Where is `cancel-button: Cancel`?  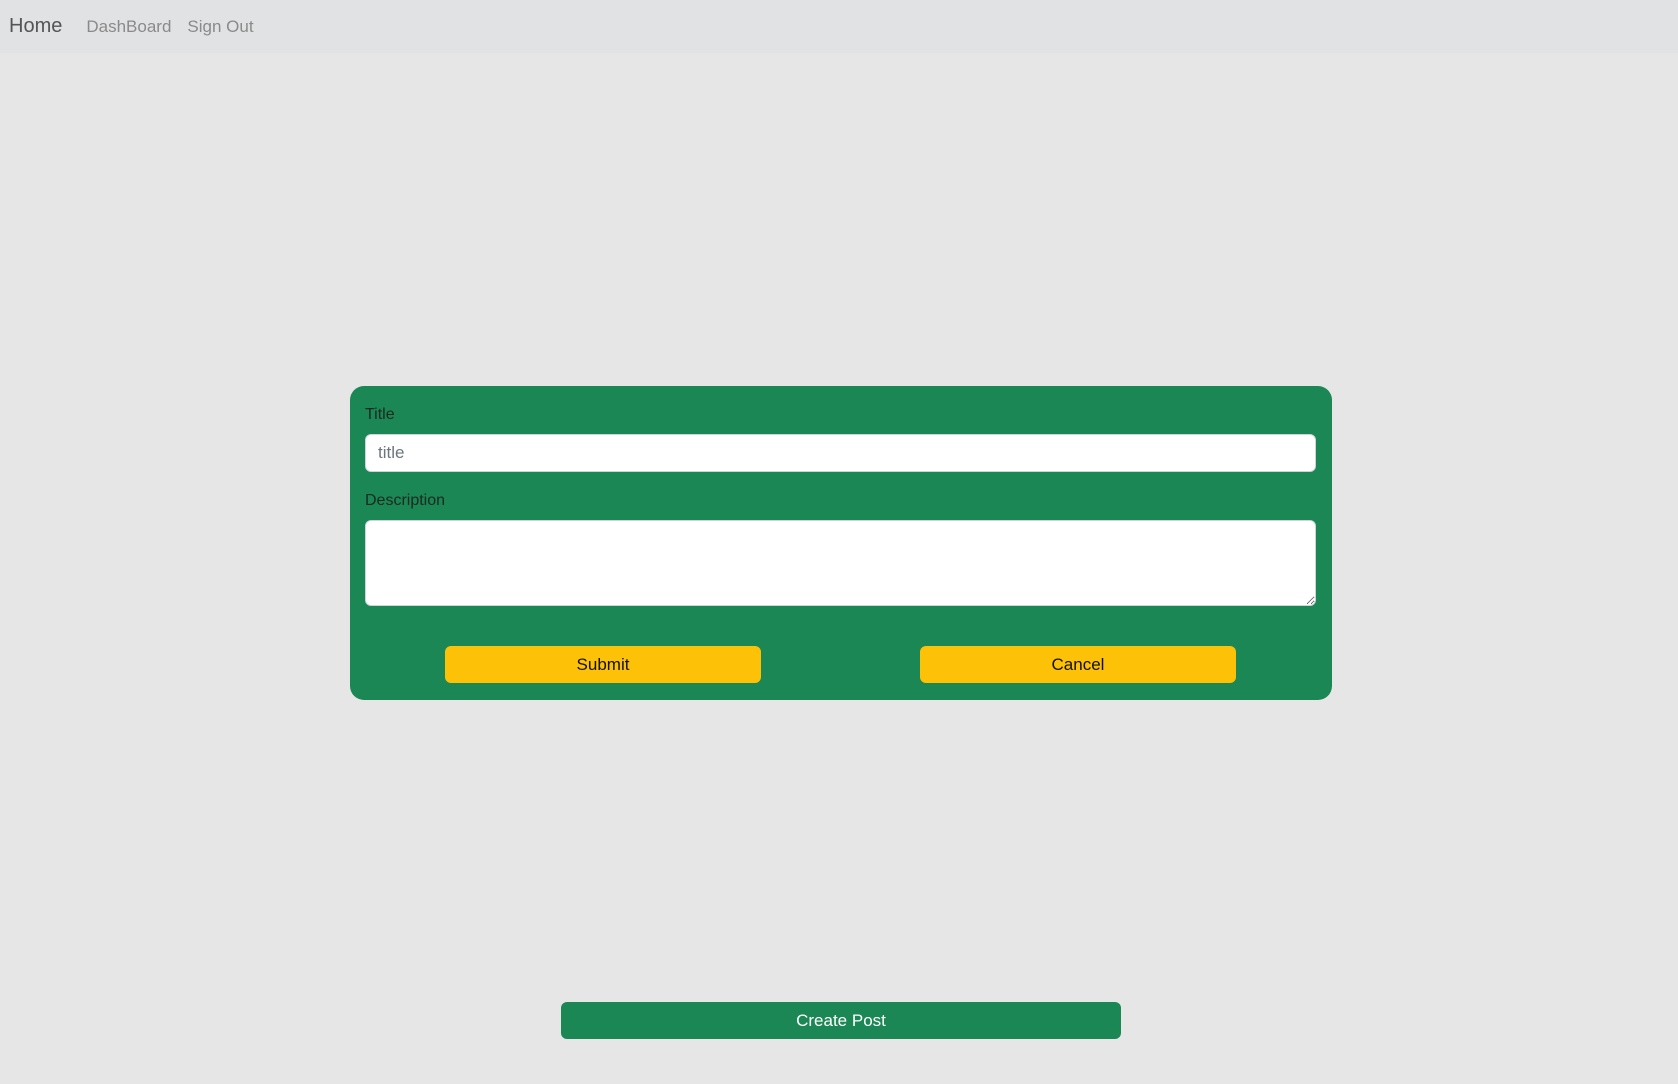
cancel-button: Cancel is located at coordinates (1078, 664).